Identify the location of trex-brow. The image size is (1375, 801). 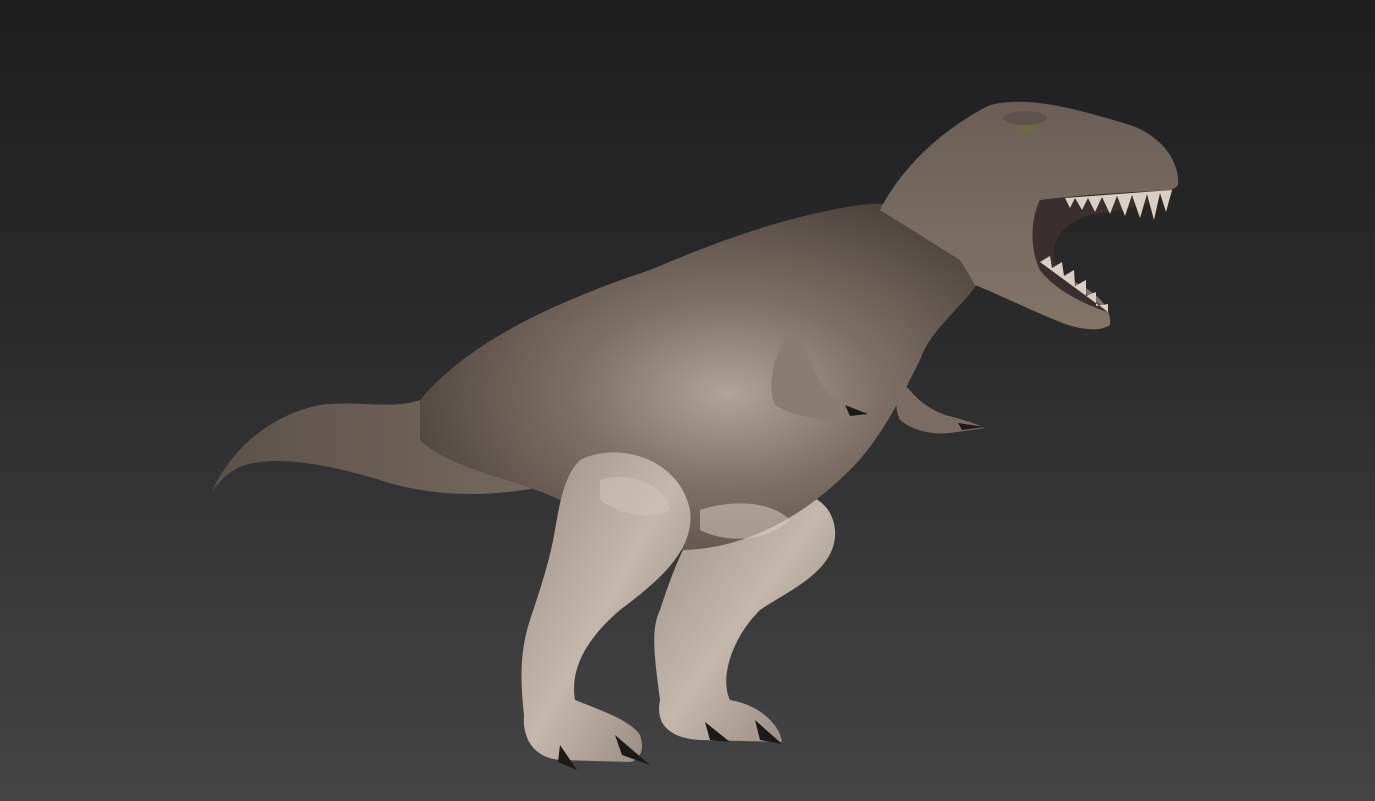
(1025, 118).